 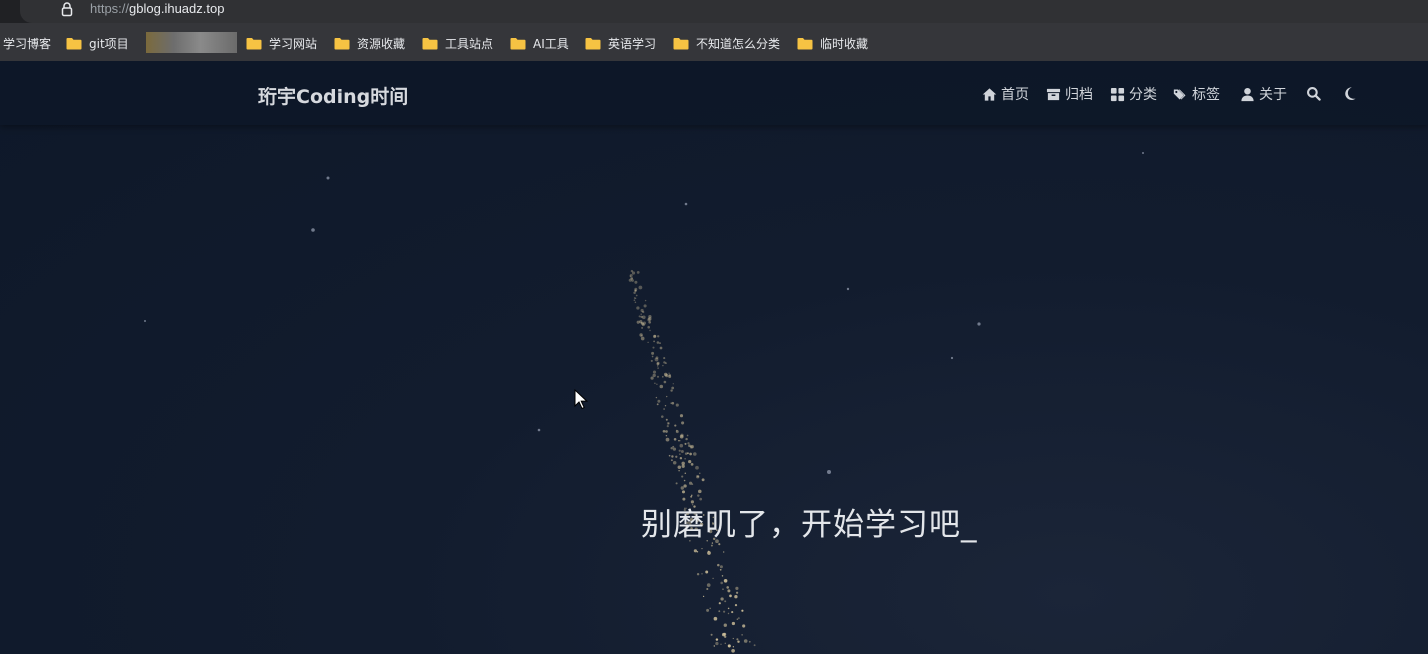 I want to click on bookmark-study-blog: 学习博客, so click(x=27, y=43).